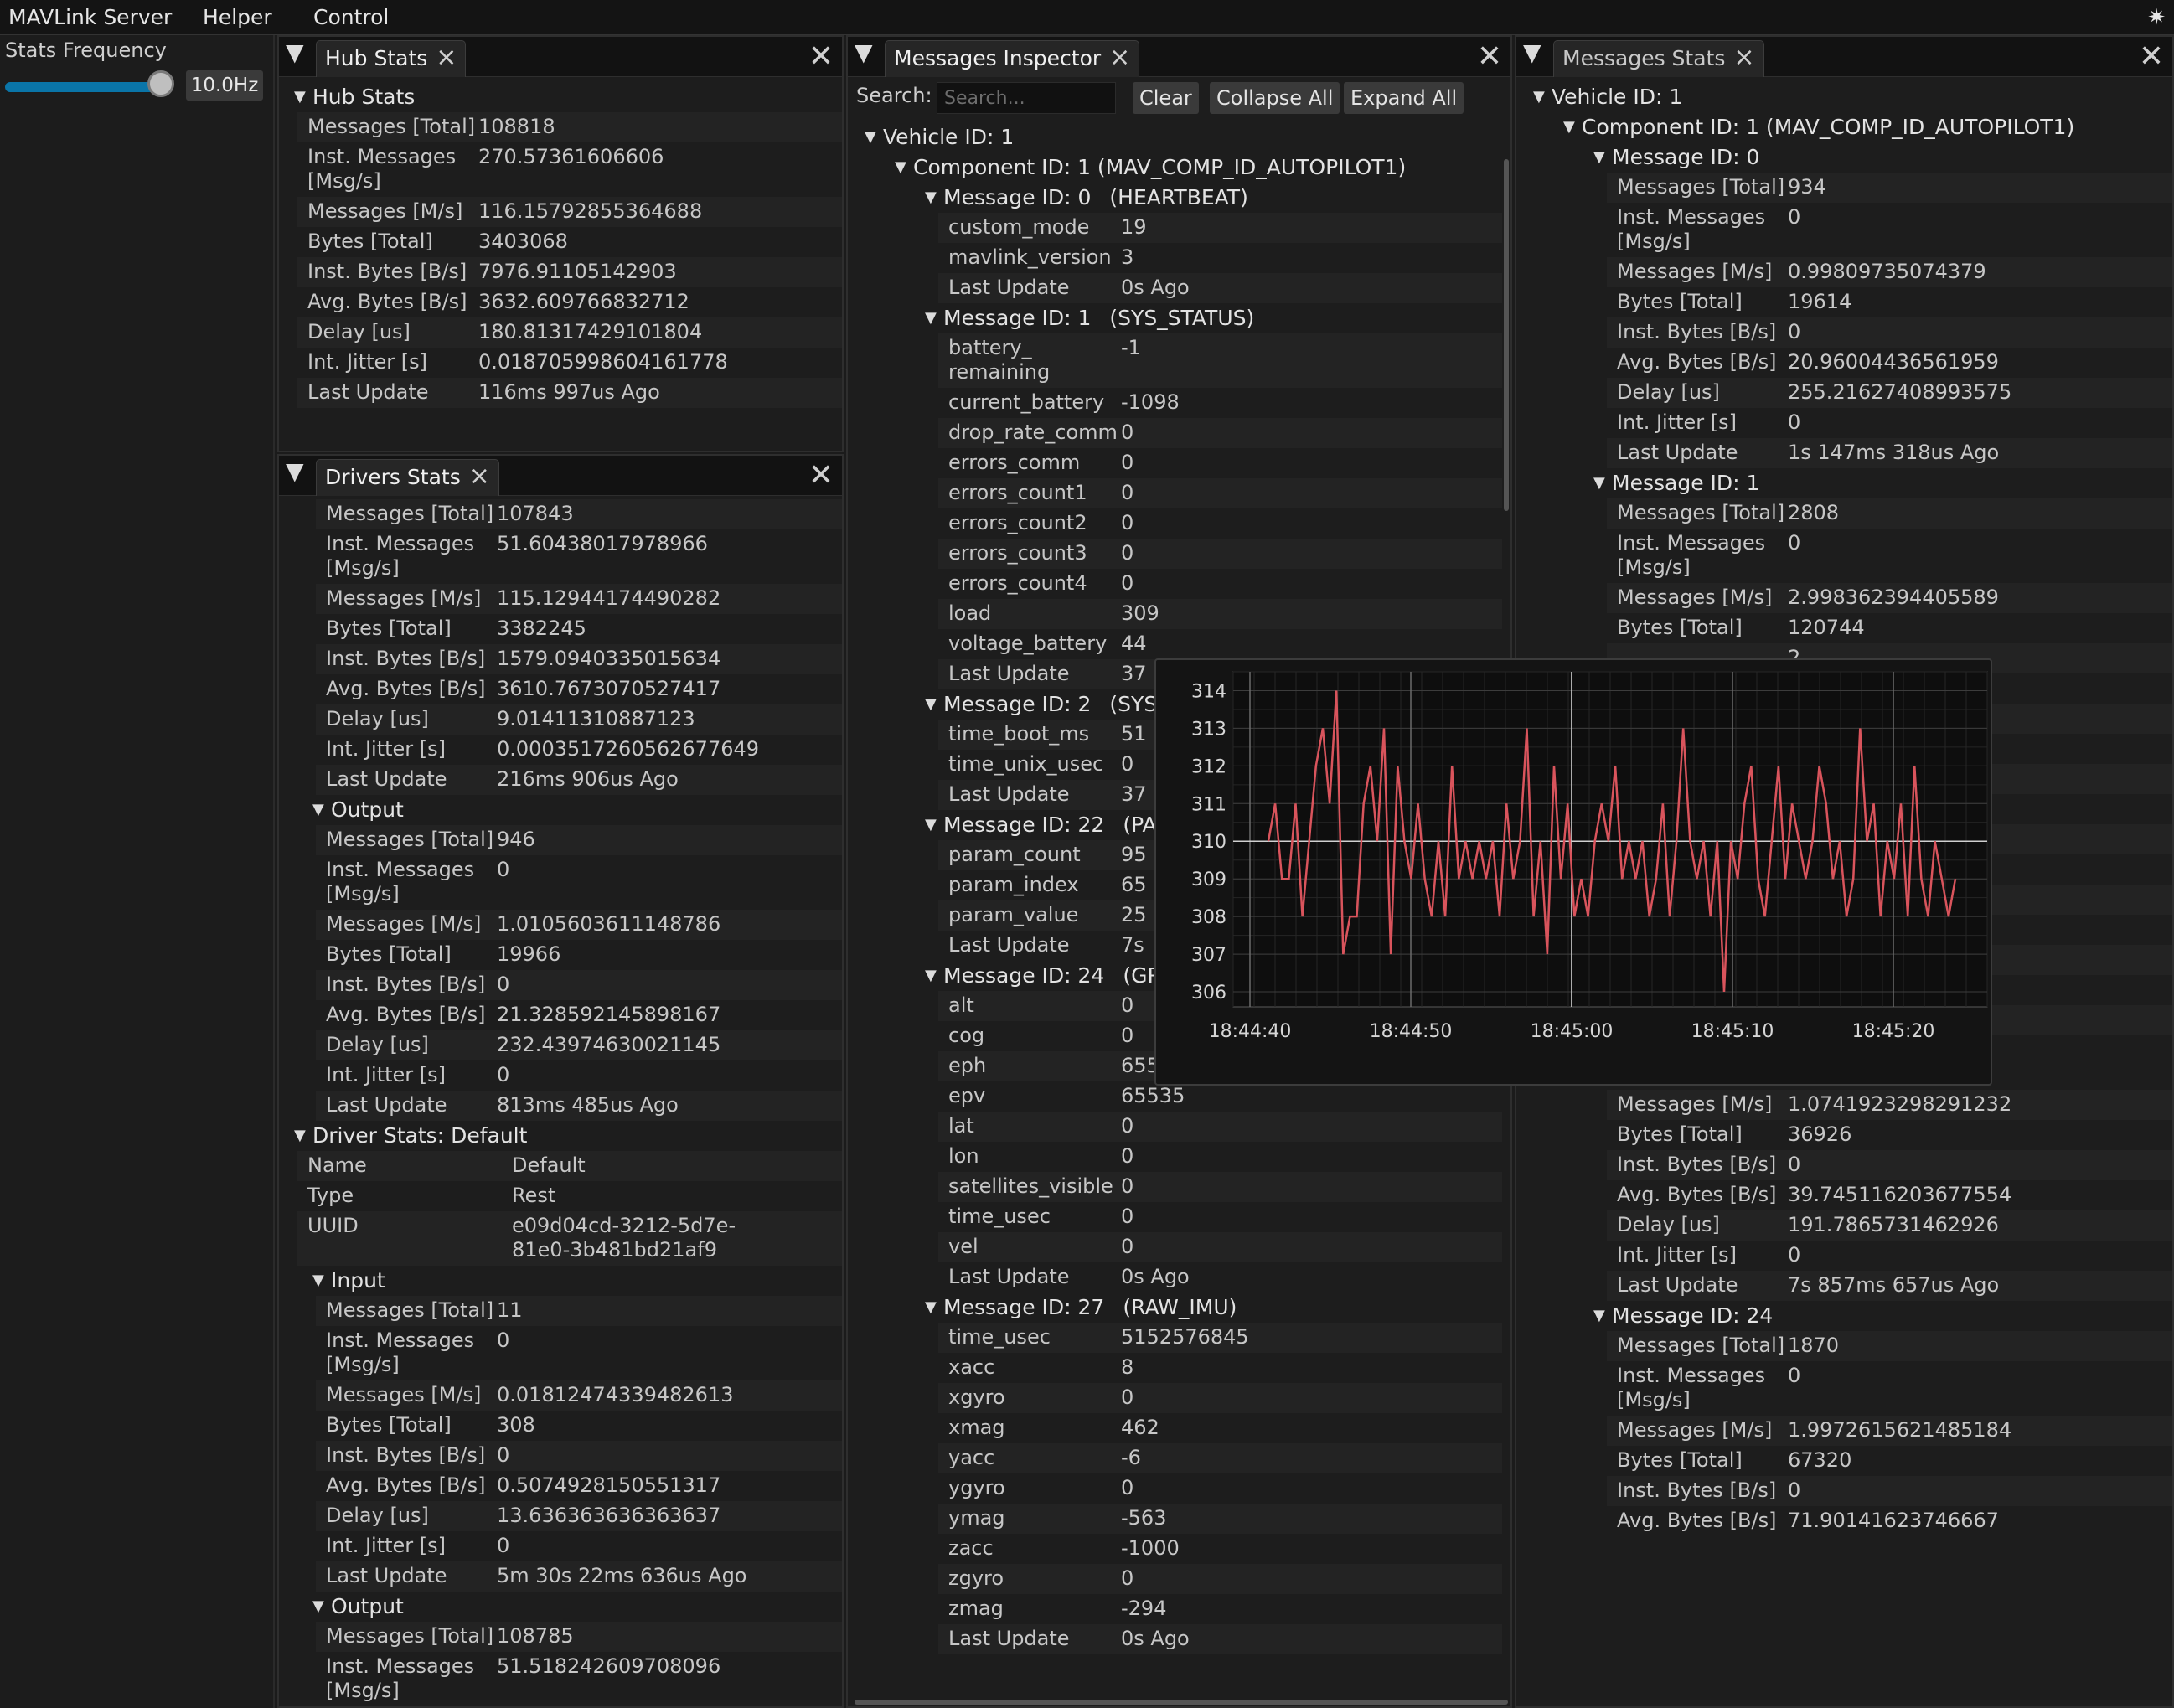 This screenshot has height=1708, width=2174. What do you see at coordinates (560, 476) in the screenshot?
I see `drivers-stats-titlebar: ▼ Drivers Stats × ✕` at bounding box center [560, 476].